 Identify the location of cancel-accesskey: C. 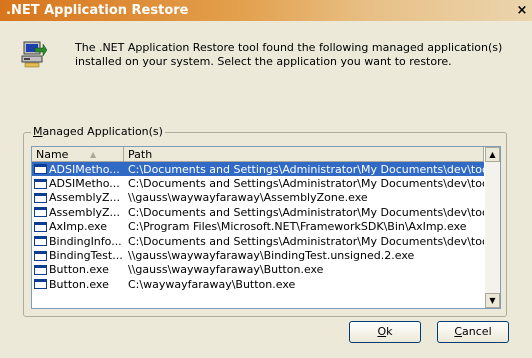
(458, 331).